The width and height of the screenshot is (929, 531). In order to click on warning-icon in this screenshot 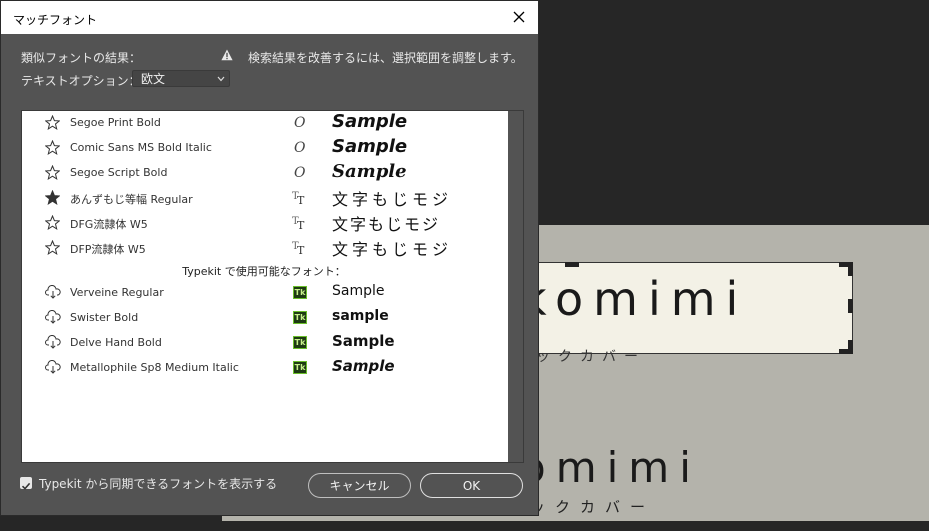, I will do `click(227, 55)`.